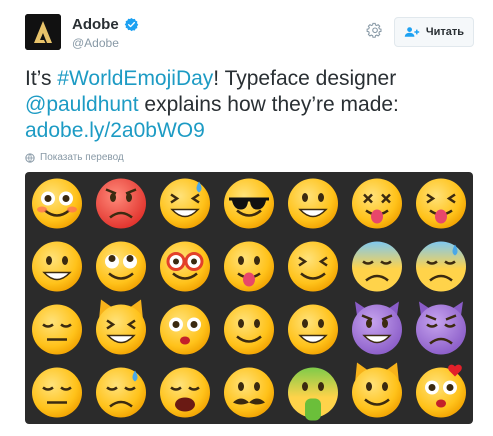 The image size is (493, 436). Describe the element at coordinates (41, 78) in the screenshot. I see `tweet-text-part: It’s` at that location.